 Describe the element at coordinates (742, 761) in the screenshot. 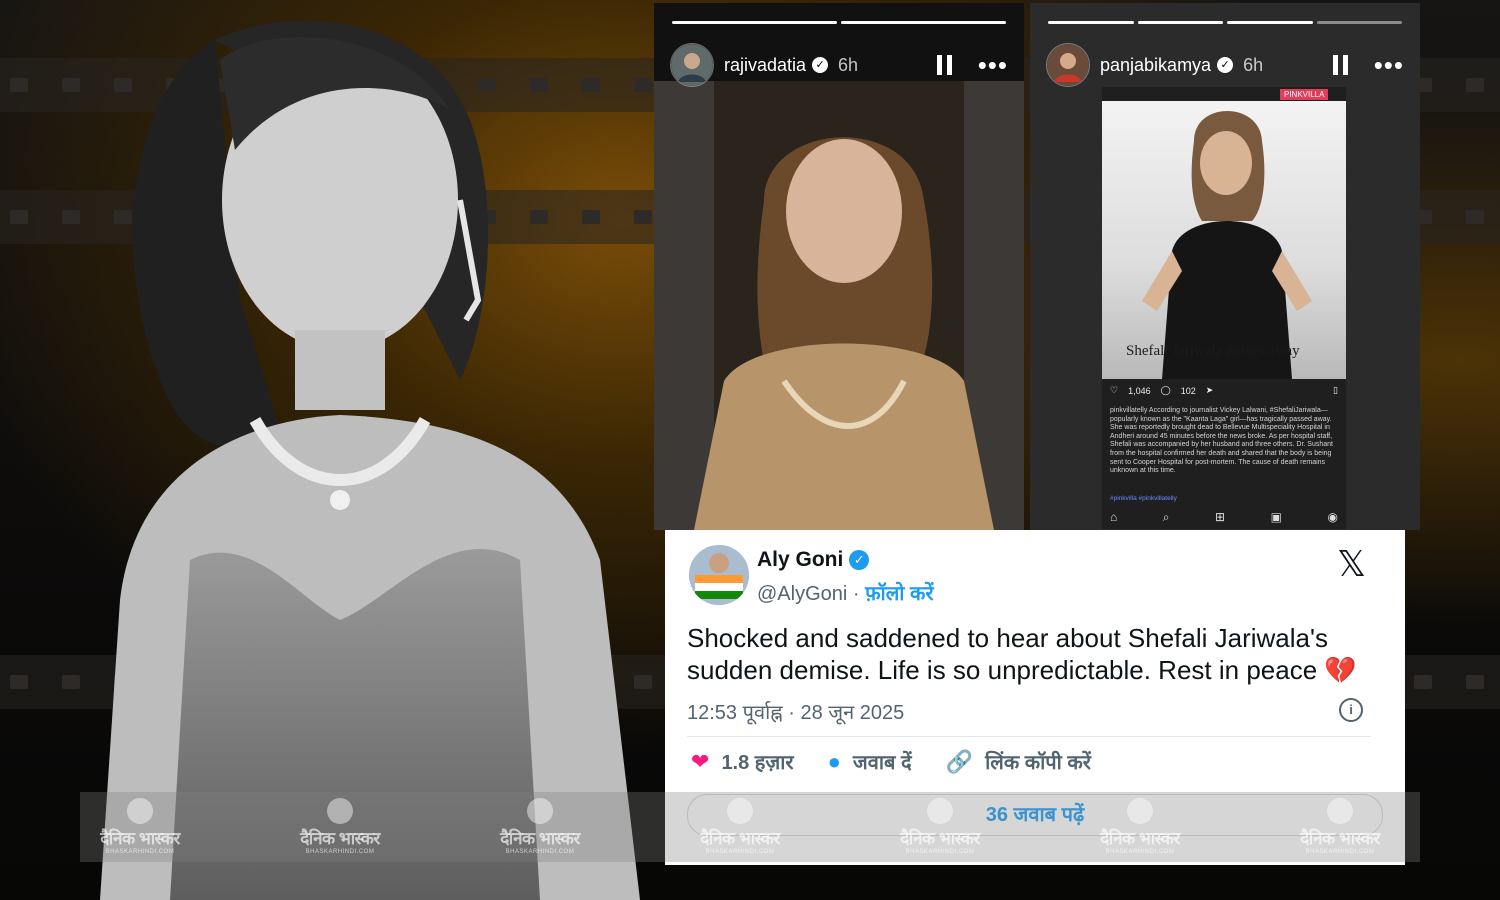

I see `like-button: ❤ 1.8 हज़ार` at that location.